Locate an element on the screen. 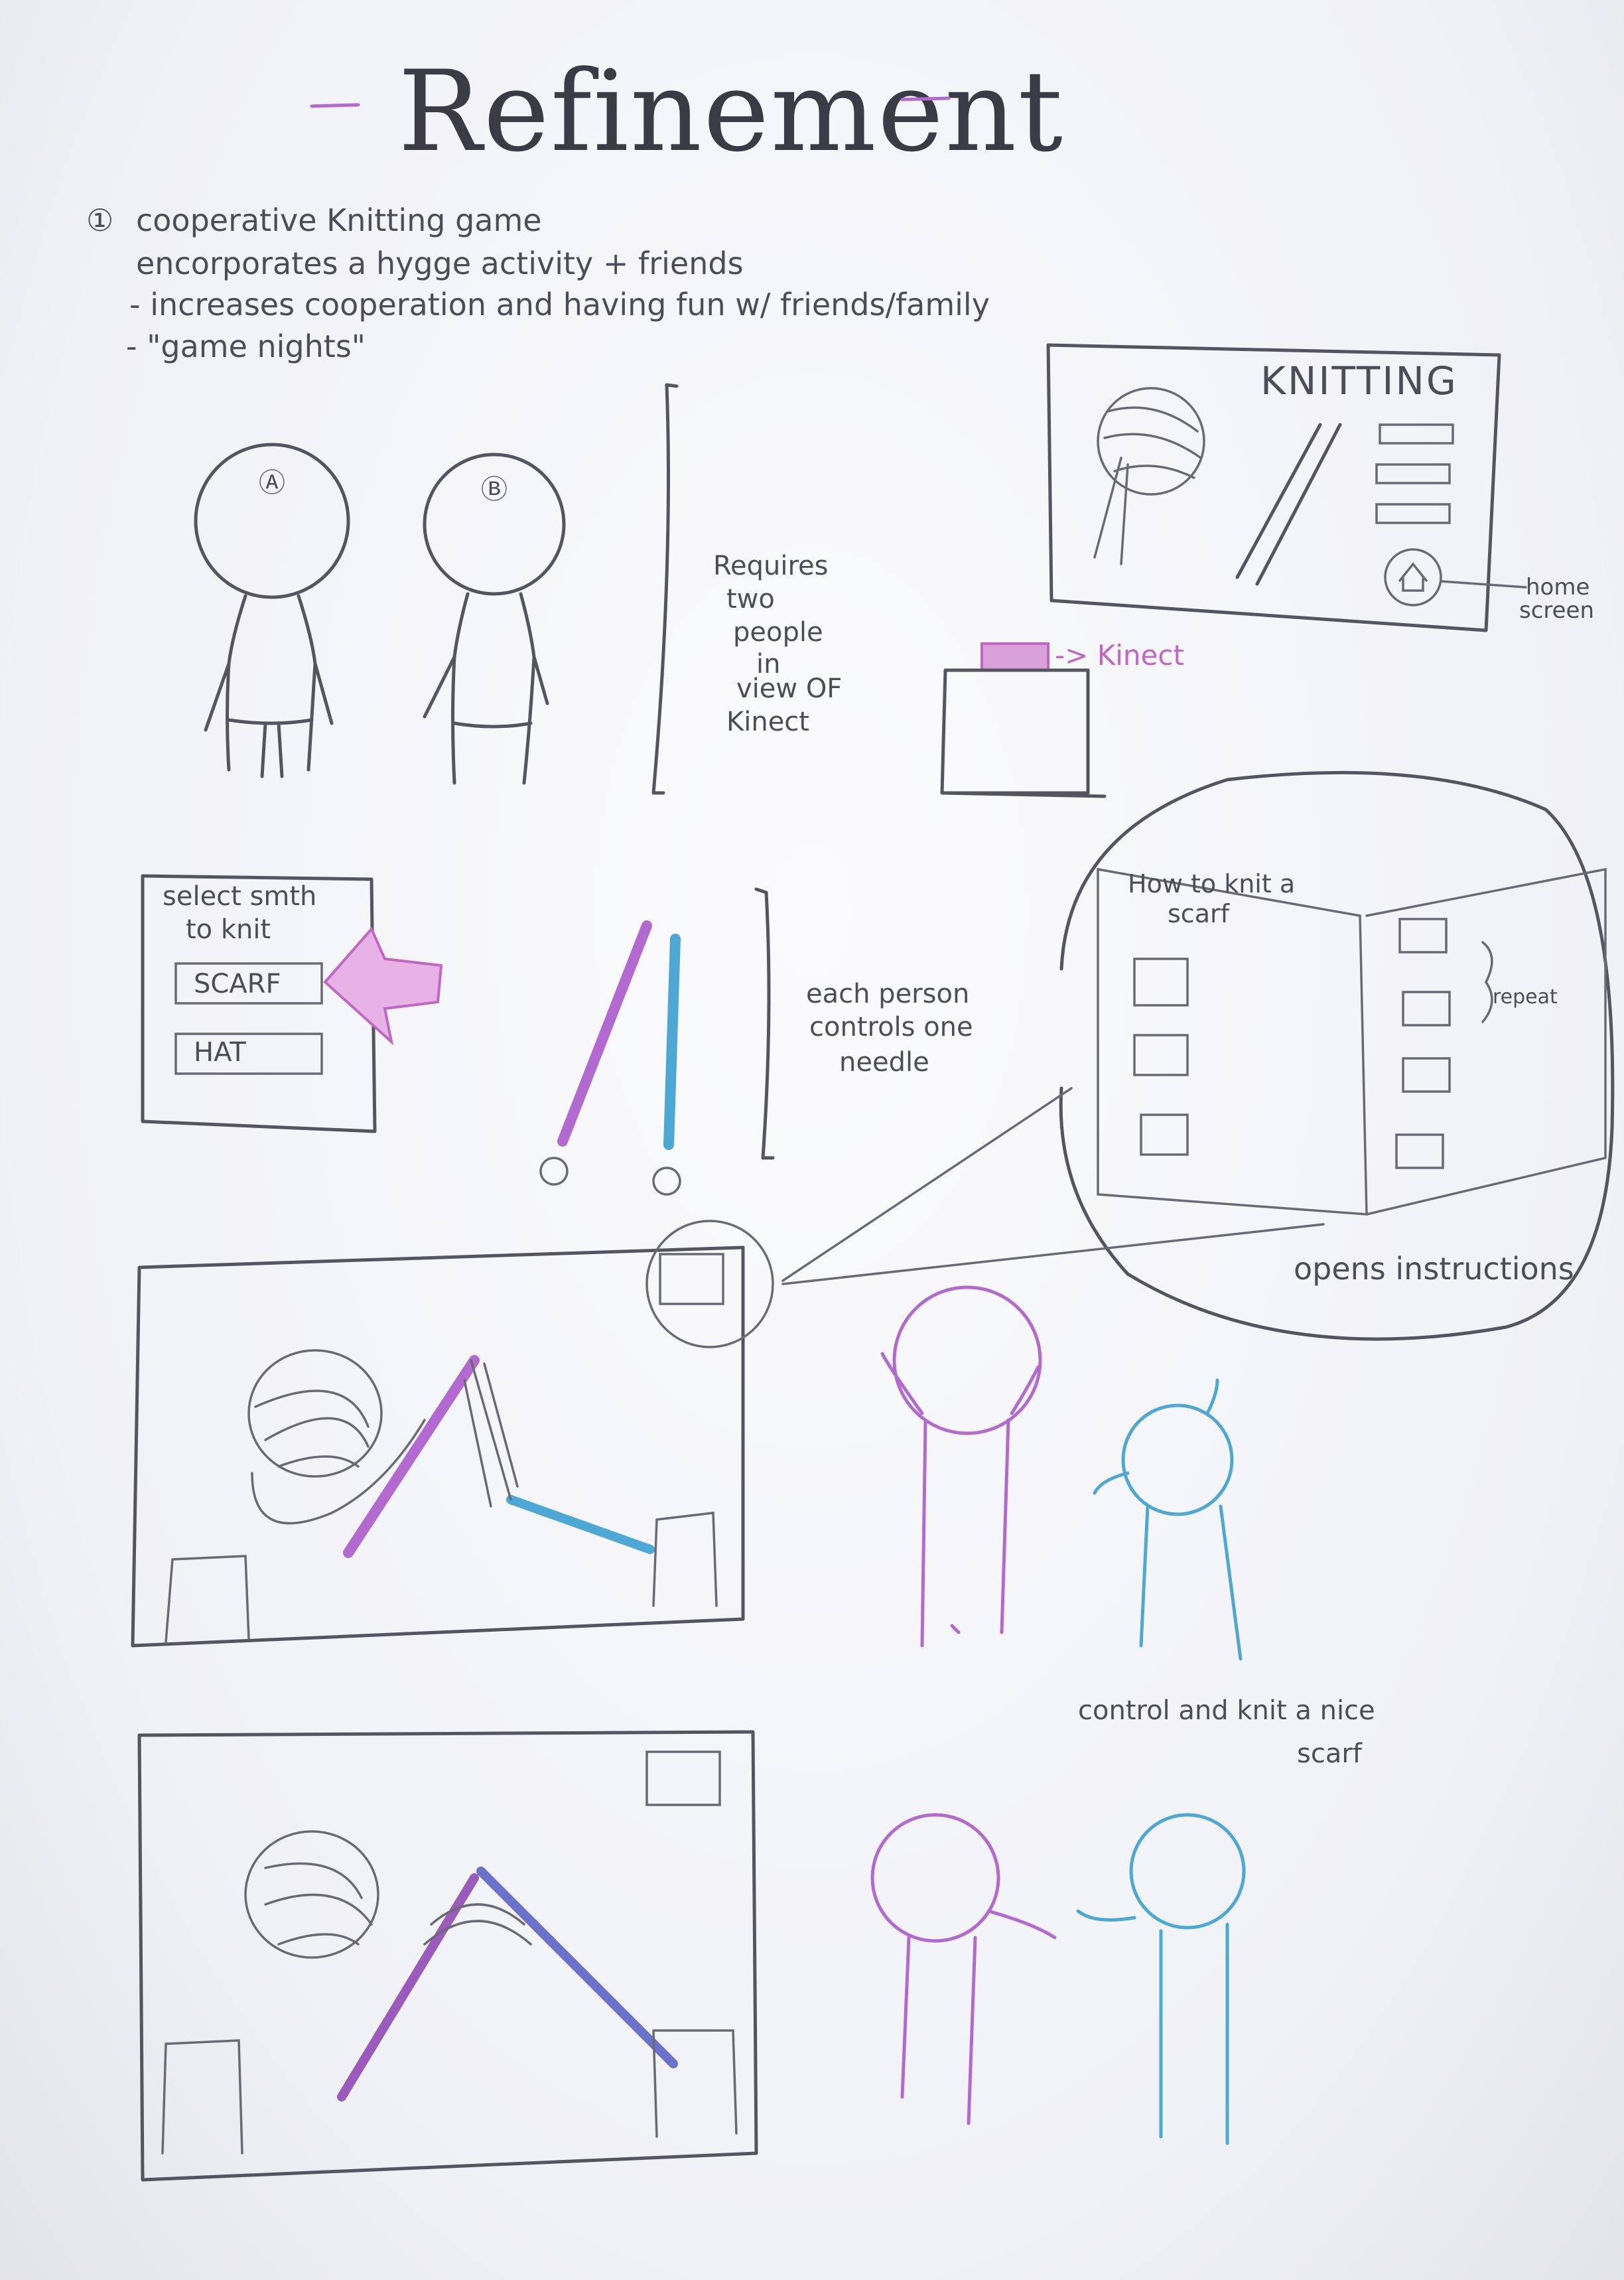 The width and height of the screenshot is (1624, 2280). requires-note-1: Requires is located at coordinates (771, 566).